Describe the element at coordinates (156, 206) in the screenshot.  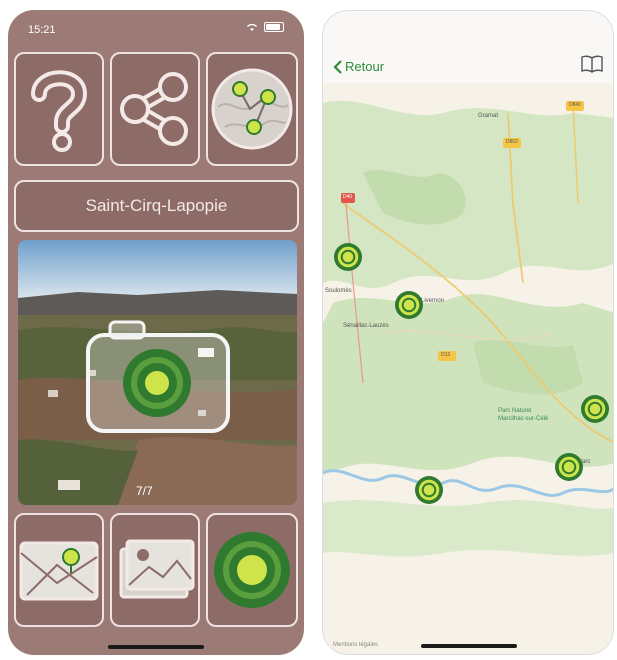
I see `place-title: Saint-Cirq-Lapopie` at that location.